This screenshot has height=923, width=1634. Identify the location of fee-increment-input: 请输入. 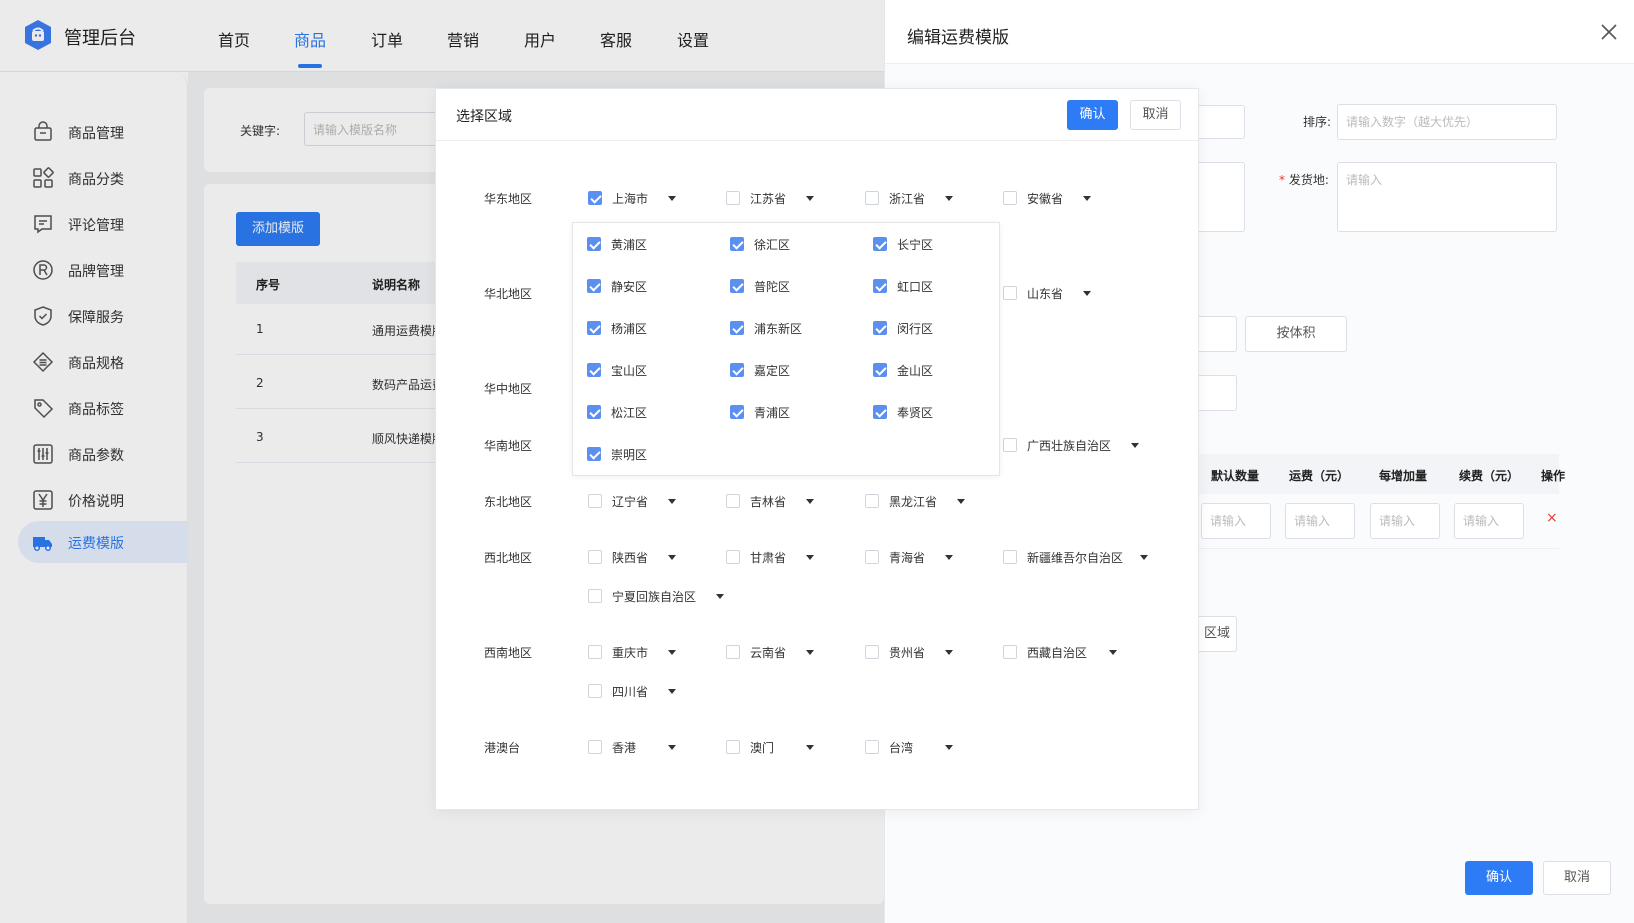
(1405, 521).